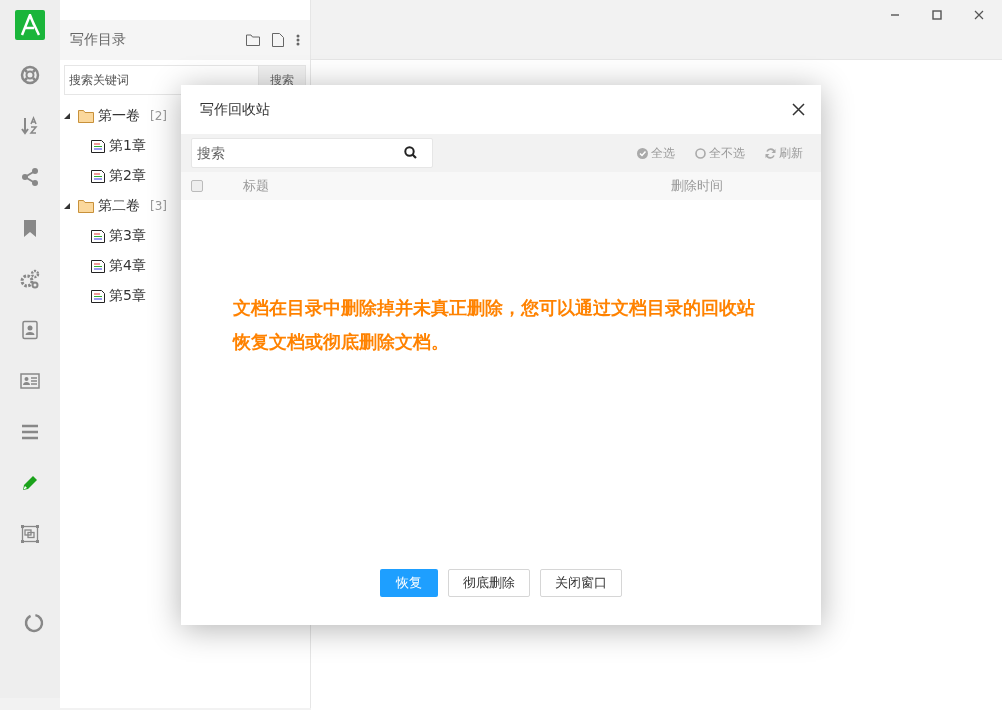 This screenshot has width=1002, height=710. What do you see at coordinates (30, 25) in the screenshot?
I see `app-logo-icon` at bounding box center [30, 25].